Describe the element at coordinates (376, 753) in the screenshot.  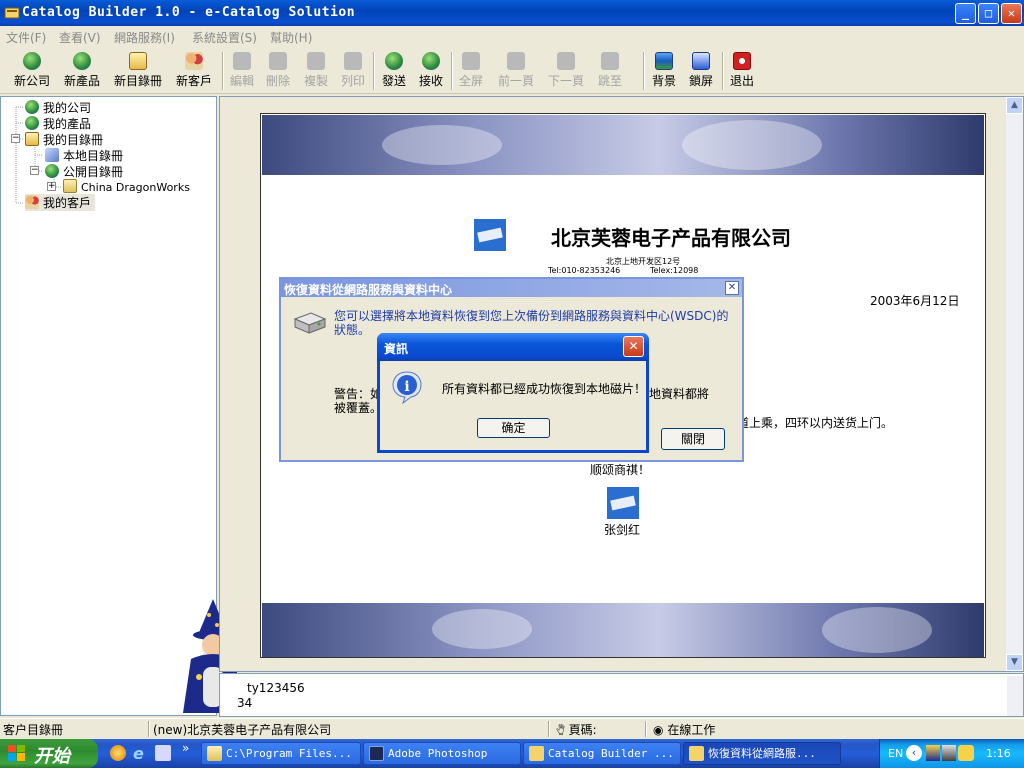
I see `photoshop-icon` at that location.